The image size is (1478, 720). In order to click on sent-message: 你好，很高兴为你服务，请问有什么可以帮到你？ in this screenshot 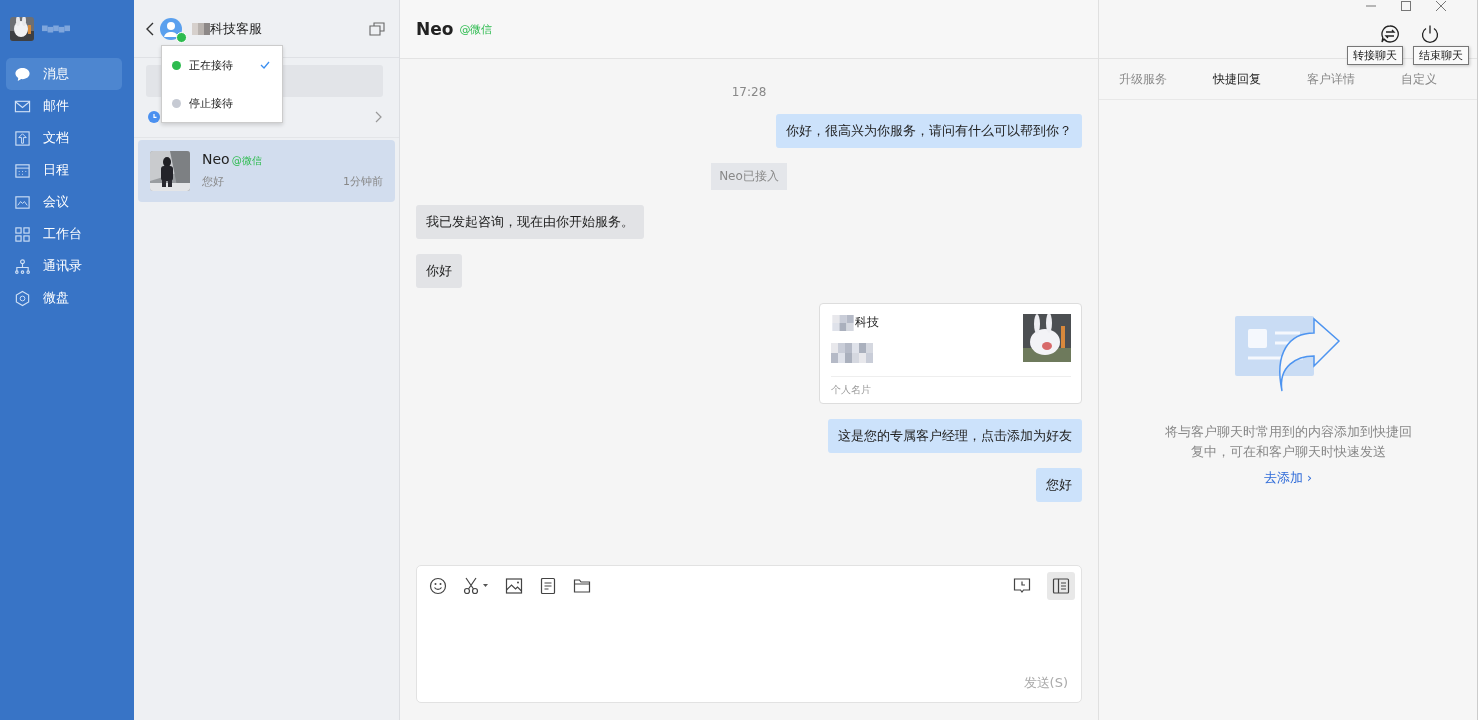, I will do `click(929, 131)`.